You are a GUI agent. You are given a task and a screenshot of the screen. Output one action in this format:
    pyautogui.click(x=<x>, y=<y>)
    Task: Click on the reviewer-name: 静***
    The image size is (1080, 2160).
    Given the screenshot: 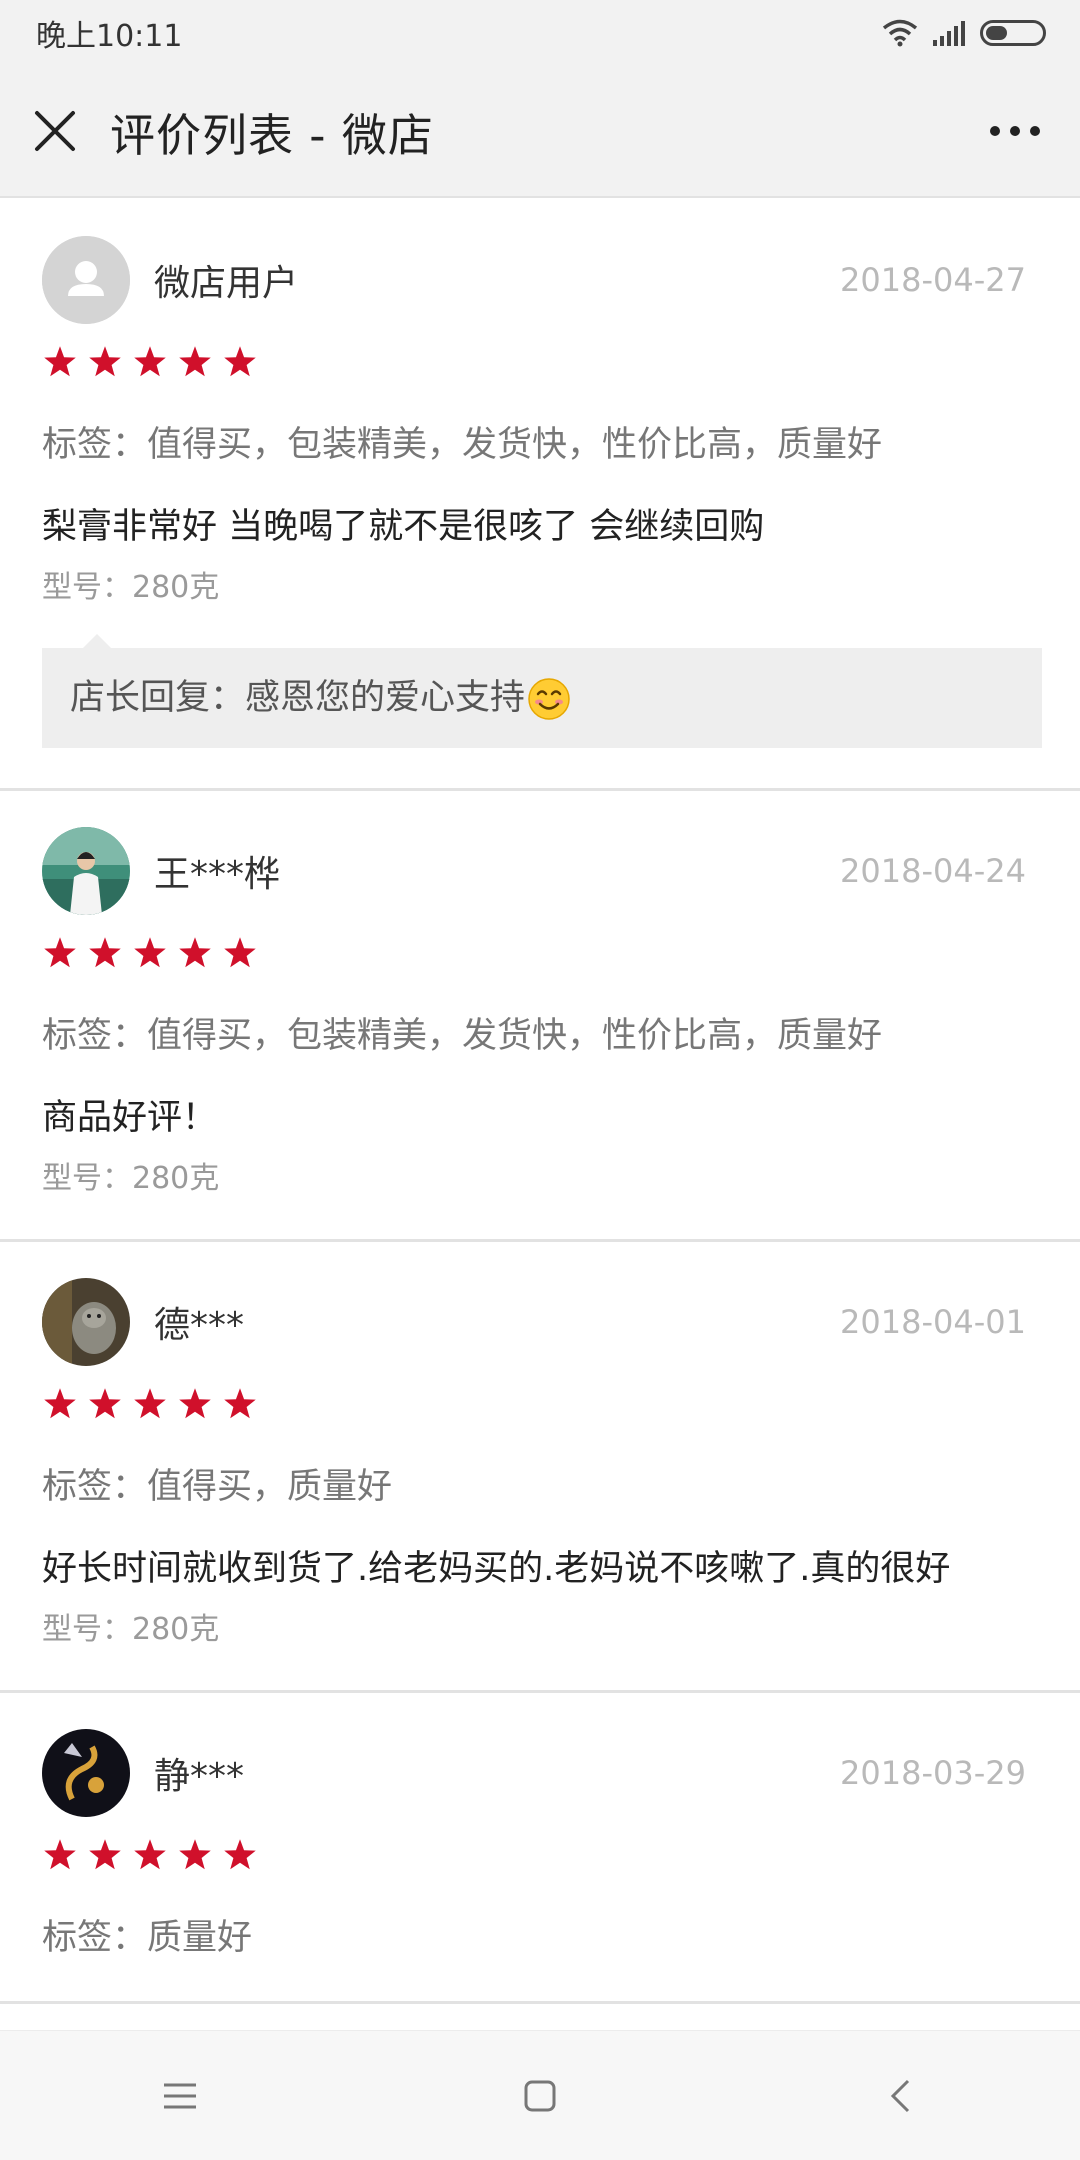 What is the action you would take?
    pyautogui.click(x=199, y=1776)
    